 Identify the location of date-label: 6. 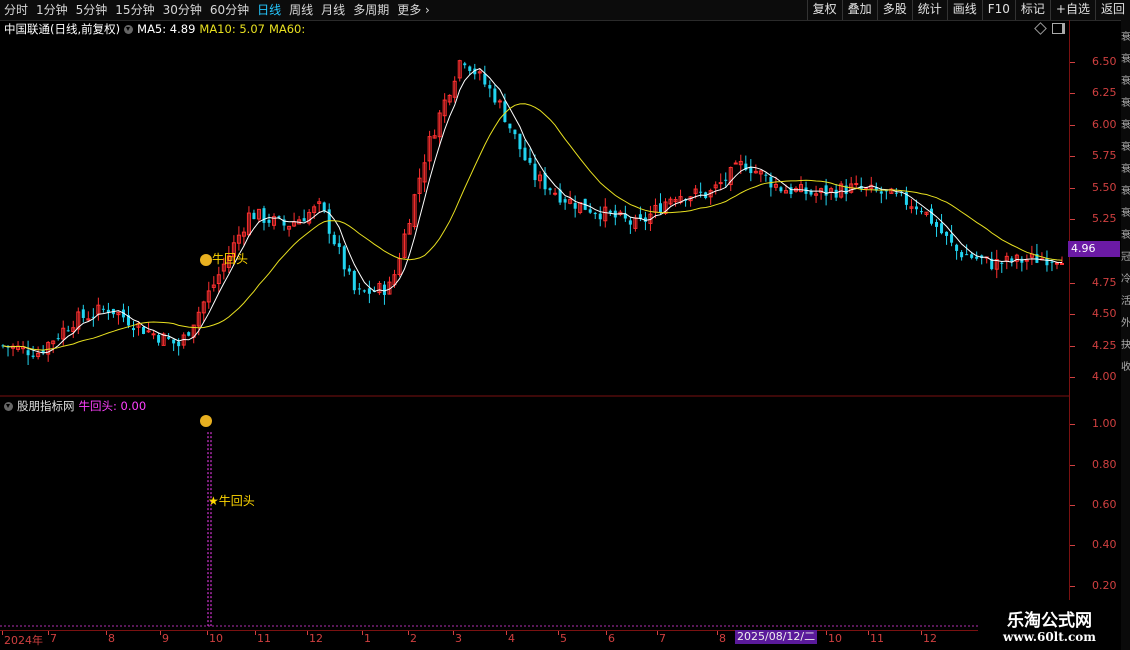
(611, 638).